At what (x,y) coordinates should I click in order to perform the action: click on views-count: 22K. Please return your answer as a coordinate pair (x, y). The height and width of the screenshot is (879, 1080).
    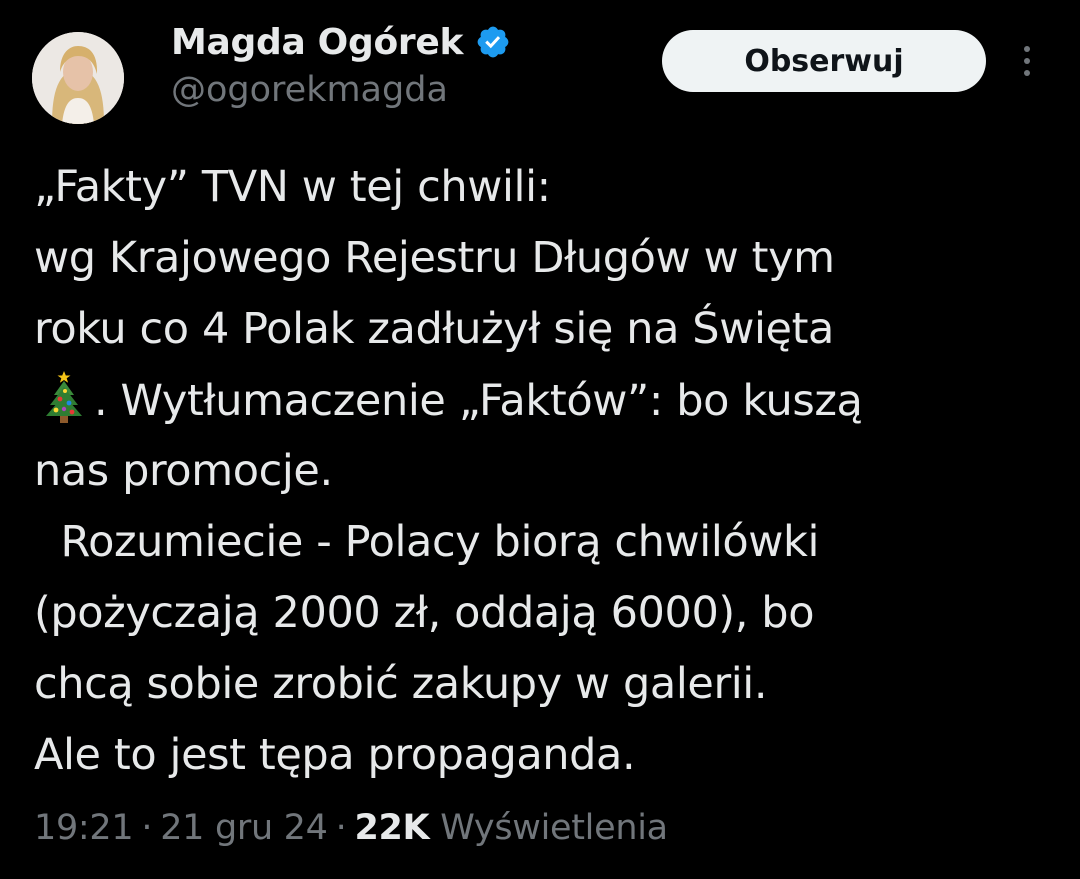
    Looking at the image, I should click on (391, 828).